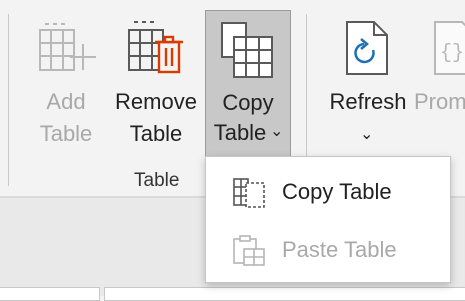 Image resolution: width=465 pixels, height=301 pixels. What do you see at coordinates (339, 249) in the screenshot?
I see `menu-item-paste-table-label: Paste Table` at bounding box center [339, 249].